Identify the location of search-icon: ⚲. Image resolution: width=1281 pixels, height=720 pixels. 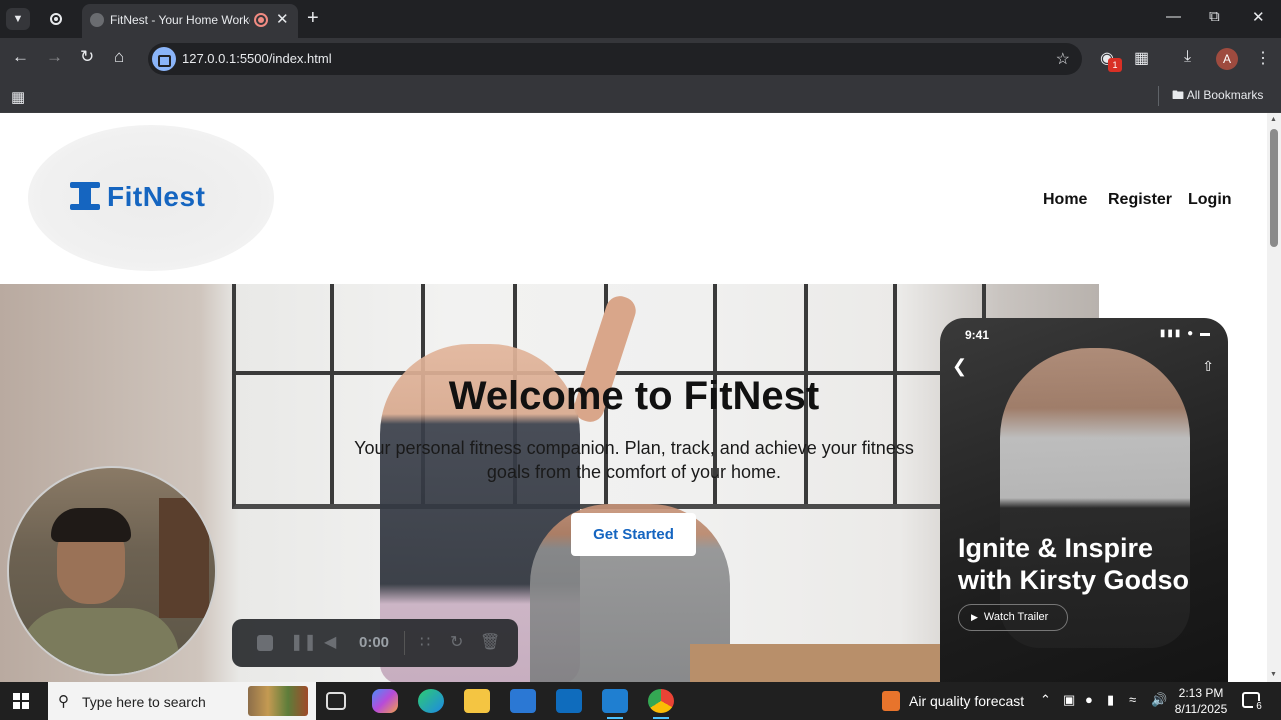
(63, 701).